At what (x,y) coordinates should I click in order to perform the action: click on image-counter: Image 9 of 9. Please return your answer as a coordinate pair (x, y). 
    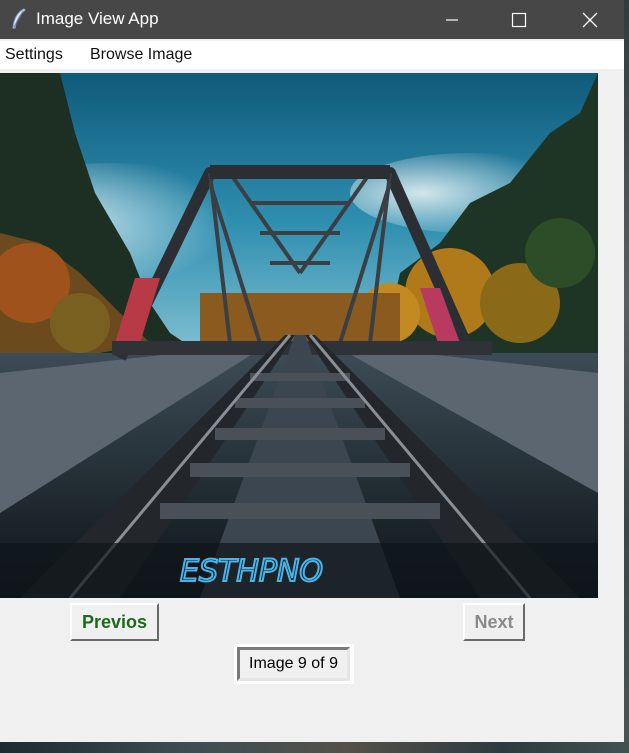
    Looking at the image, I should click on (293, 664).